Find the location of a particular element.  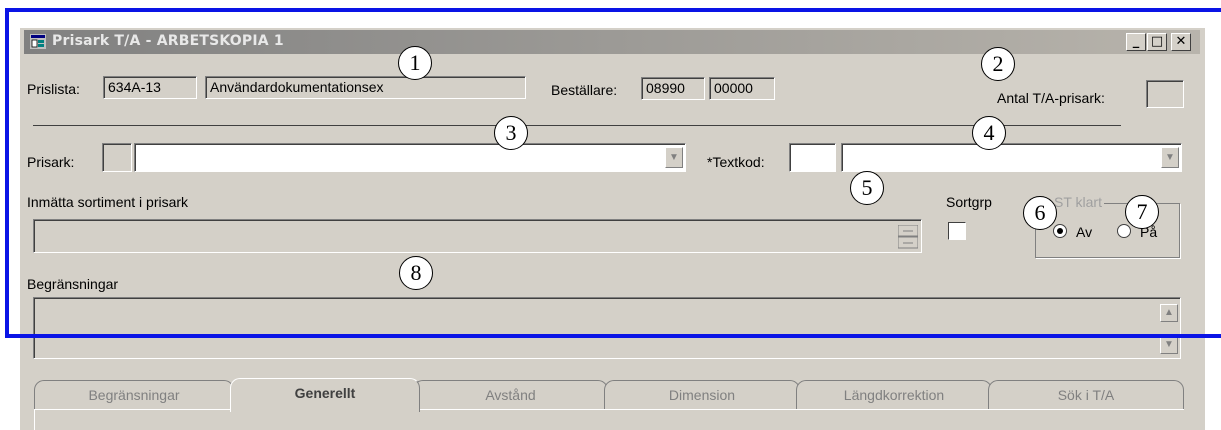

callout-8: 8 is located at coordinates (416, 273).